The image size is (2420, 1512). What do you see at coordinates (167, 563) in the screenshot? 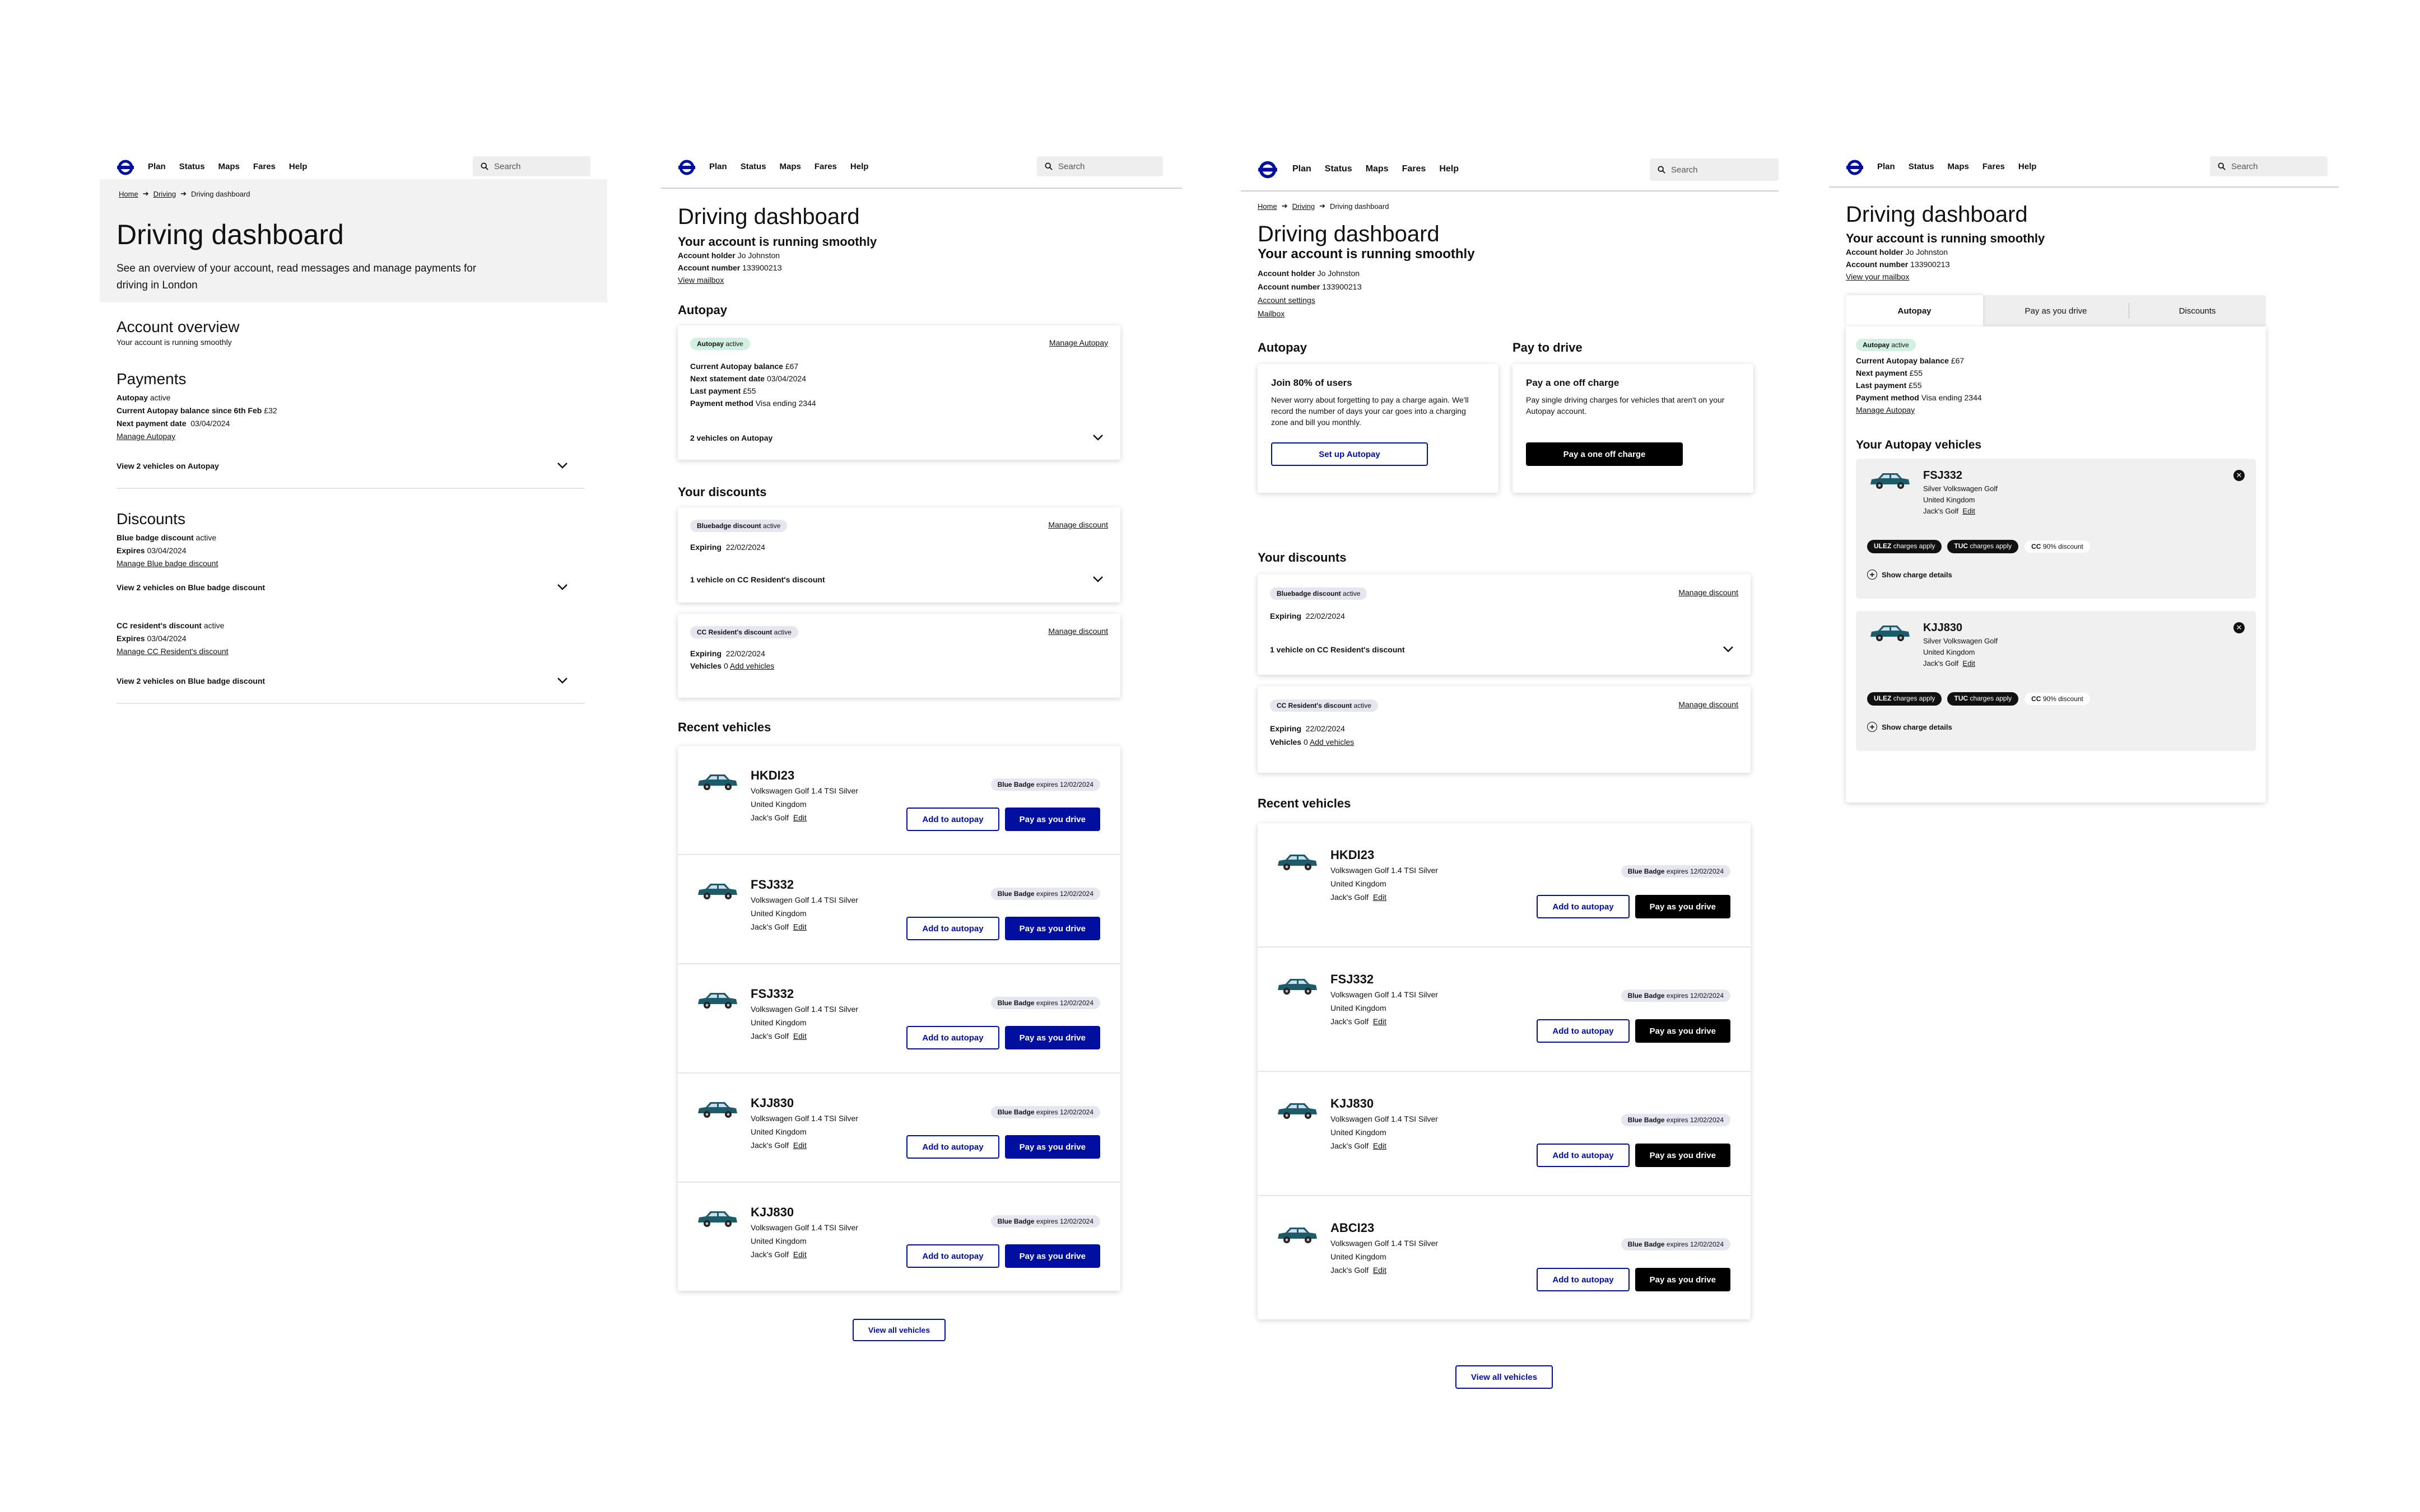
I see `manage-bb-link: Manage Blue badge discount` at bounding box center [167, 563].